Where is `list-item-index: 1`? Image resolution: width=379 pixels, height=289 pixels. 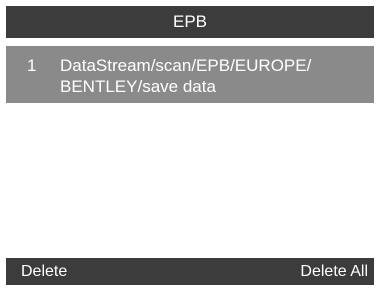 list-item-index: 1 is located at coordinates (32, 65).